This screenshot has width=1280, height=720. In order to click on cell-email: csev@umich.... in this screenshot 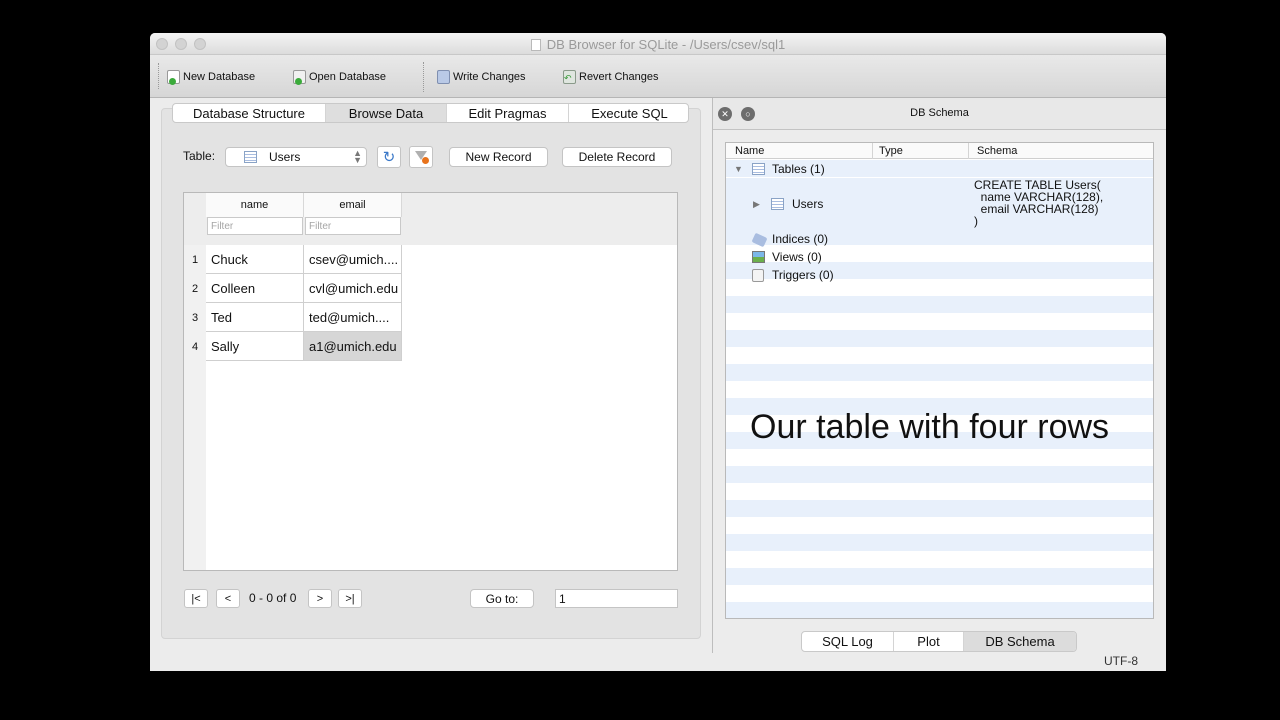, I will do `click(353, 259)`.